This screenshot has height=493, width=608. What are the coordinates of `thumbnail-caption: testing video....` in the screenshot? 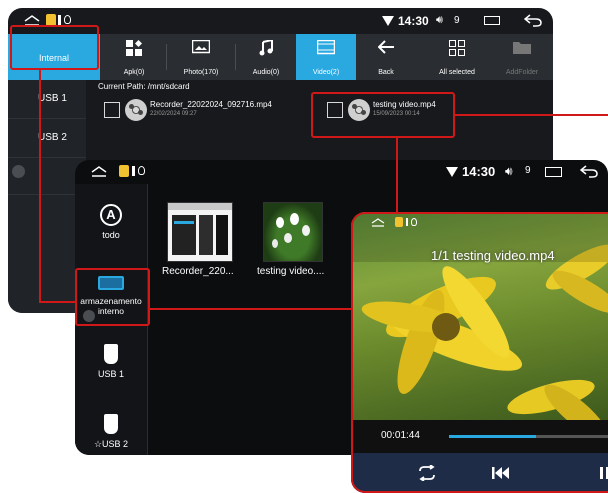 It's located at (291, 271).